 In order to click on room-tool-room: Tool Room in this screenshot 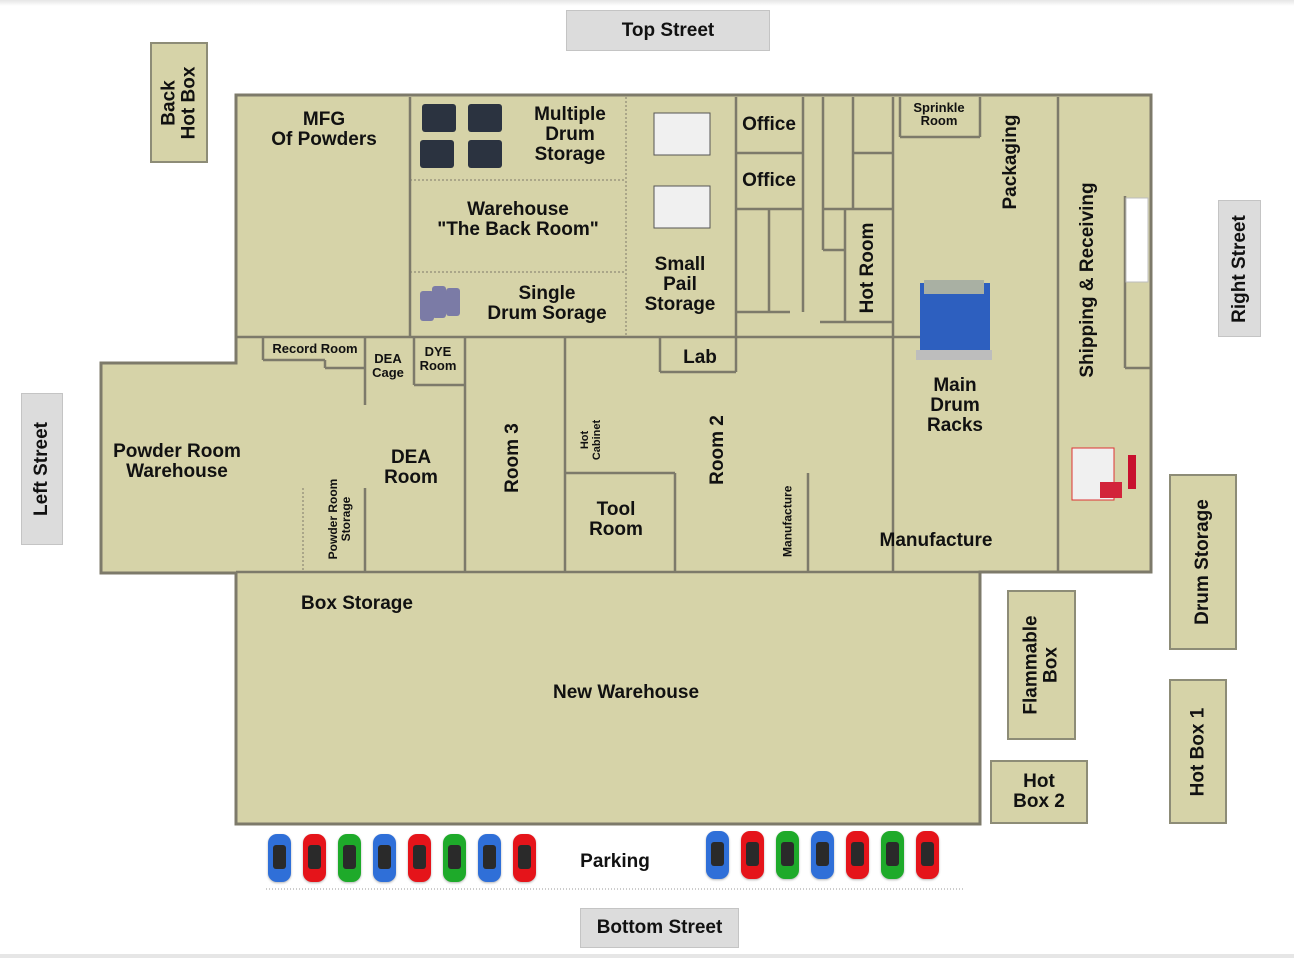, I will do `click(616, 520)`.